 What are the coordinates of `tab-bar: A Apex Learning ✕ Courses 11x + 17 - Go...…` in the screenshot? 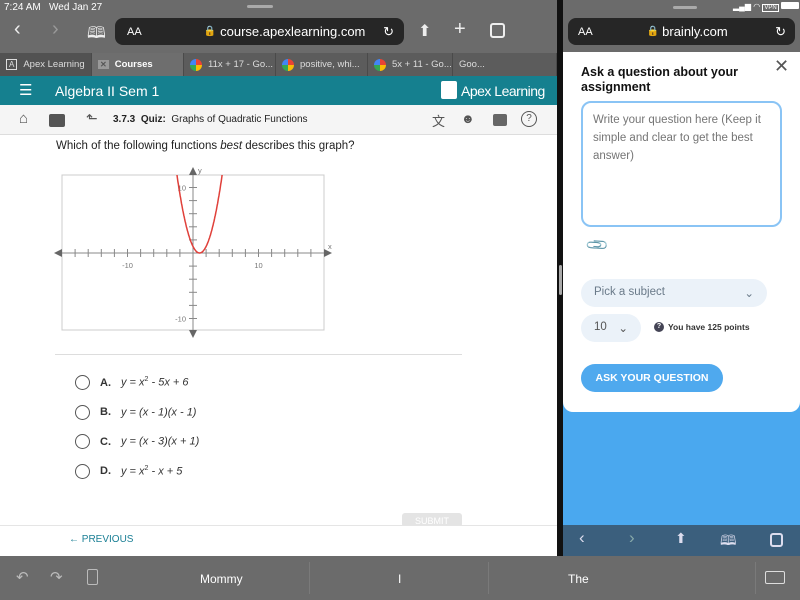 It's located at (278, 64).